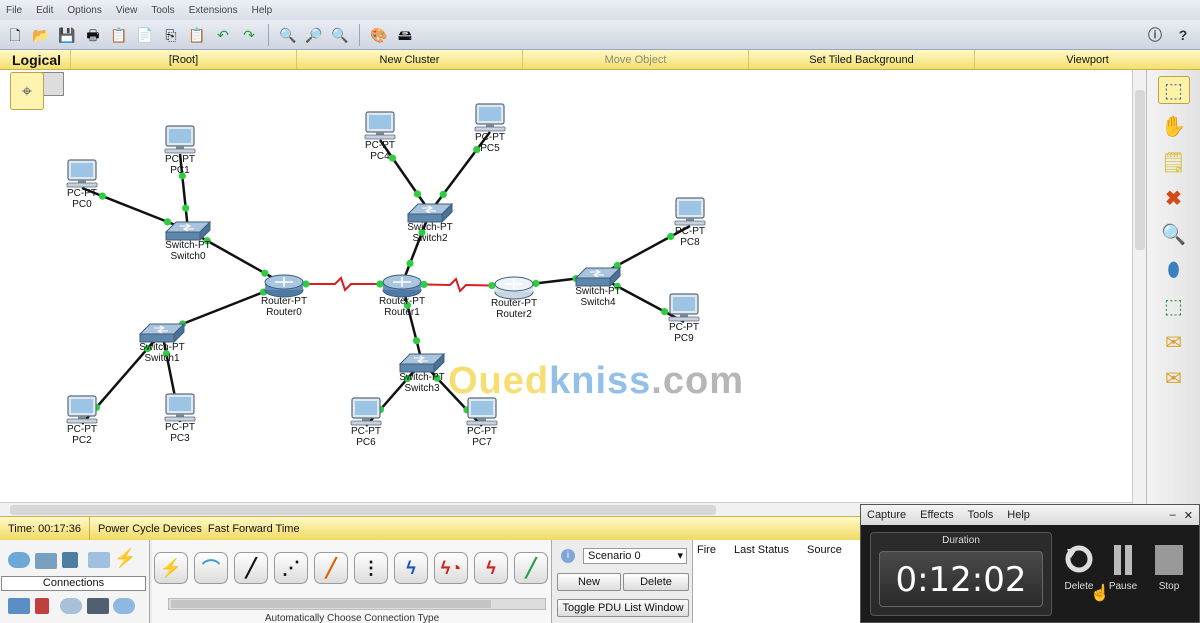  I want to click on custom-devices-category-icon, so click(98, 606).